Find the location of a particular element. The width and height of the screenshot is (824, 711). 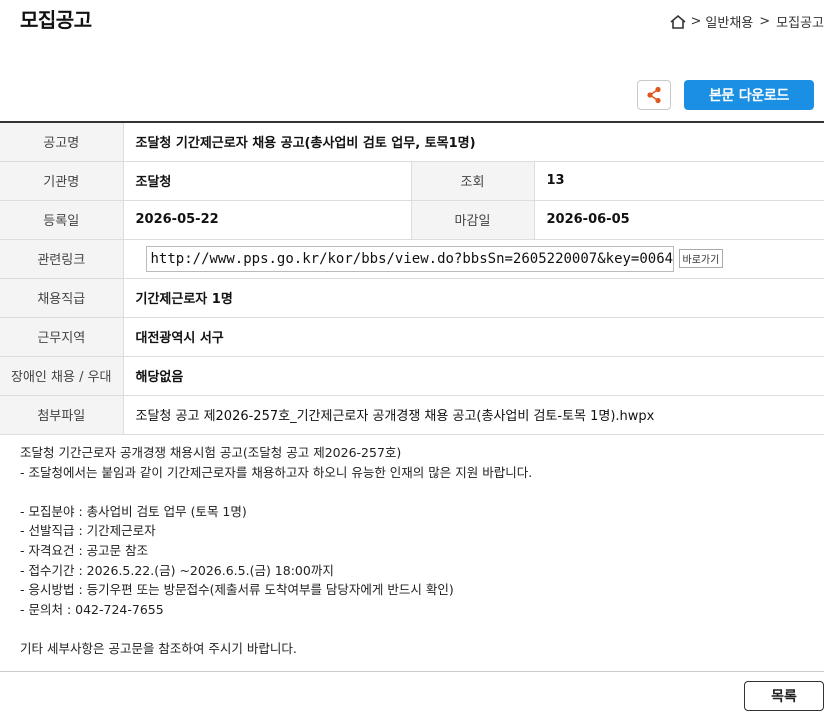

deadline-label: 마감일 is located at coordinates (472, 220).